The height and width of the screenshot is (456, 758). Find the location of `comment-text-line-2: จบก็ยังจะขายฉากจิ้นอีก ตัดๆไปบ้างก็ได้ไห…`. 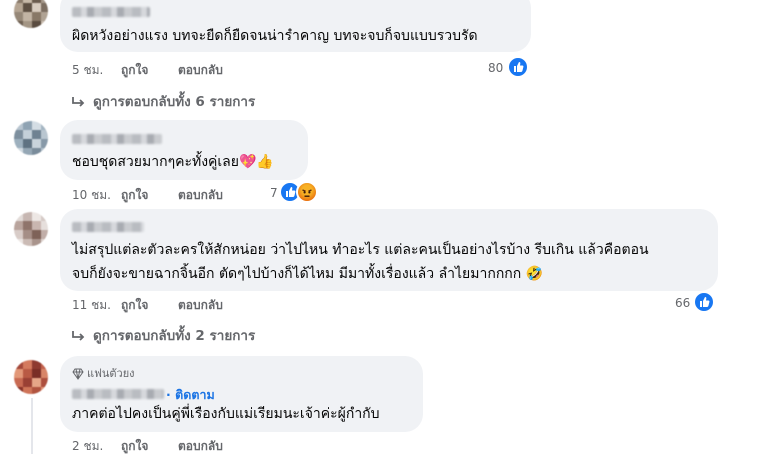

comment-text-line-2: จบก็ยังจะขายฉากจิ้นอีก ตัดๆไปบ้างก็ได้ไห… is located at coordinates (308, 274).